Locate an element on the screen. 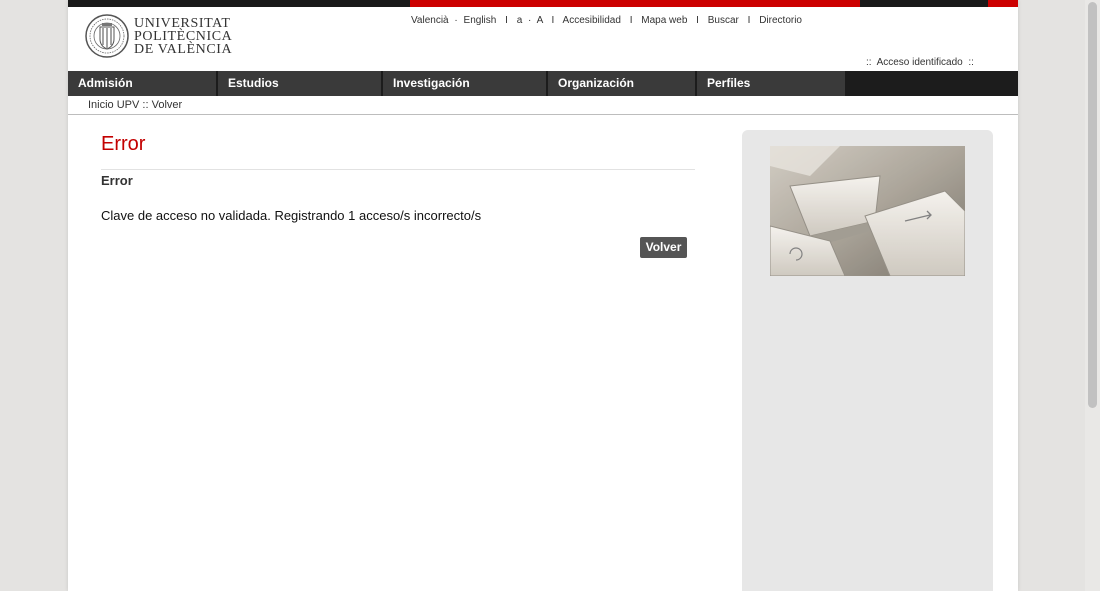 Image resolution: width=1100 pixels, height=591 pixels. breadcrumb: Inicio UPV :: Volver is located at coordinates (135, 105).